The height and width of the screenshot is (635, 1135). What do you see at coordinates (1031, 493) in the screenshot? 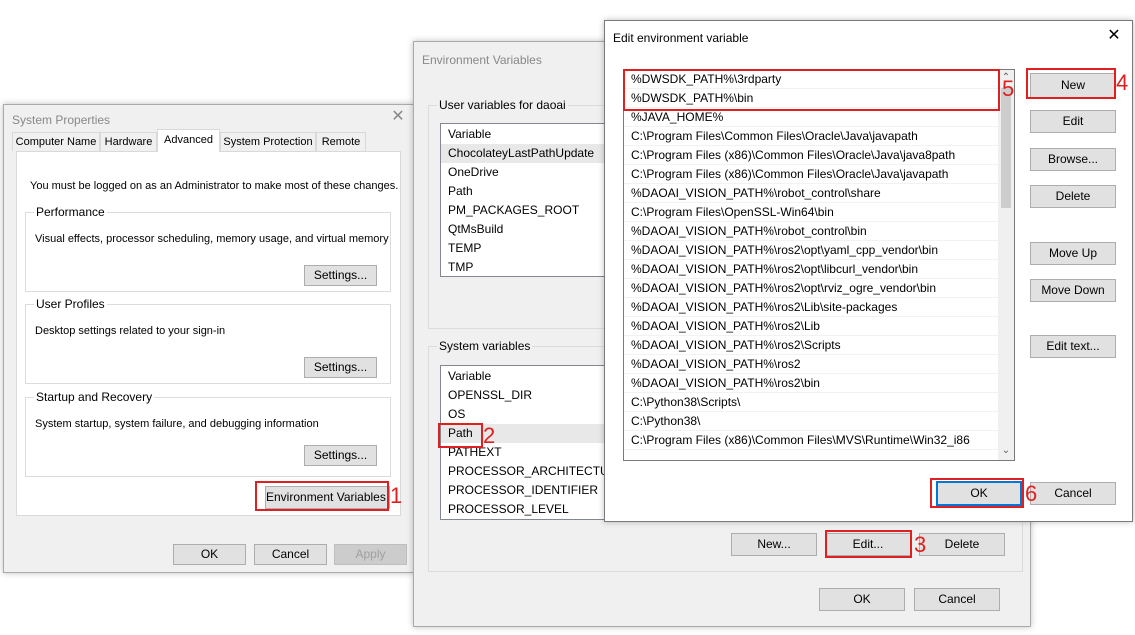
I see `annotation-number: 6` at bounding box center [1031, 493].